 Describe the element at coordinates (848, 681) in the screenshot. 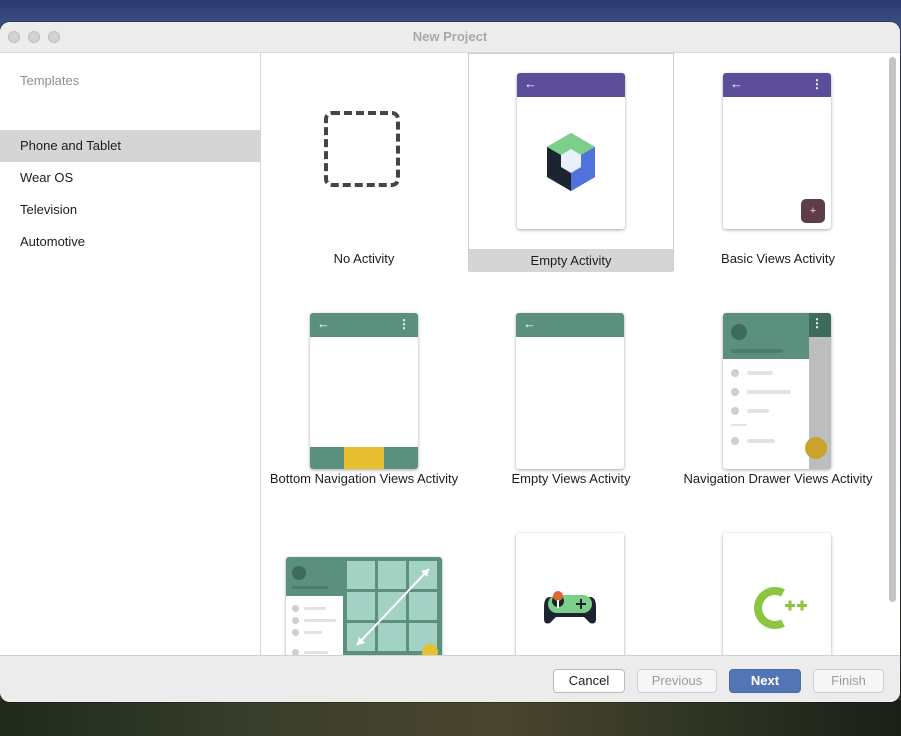

I see `finish-button: Finish` at that location.